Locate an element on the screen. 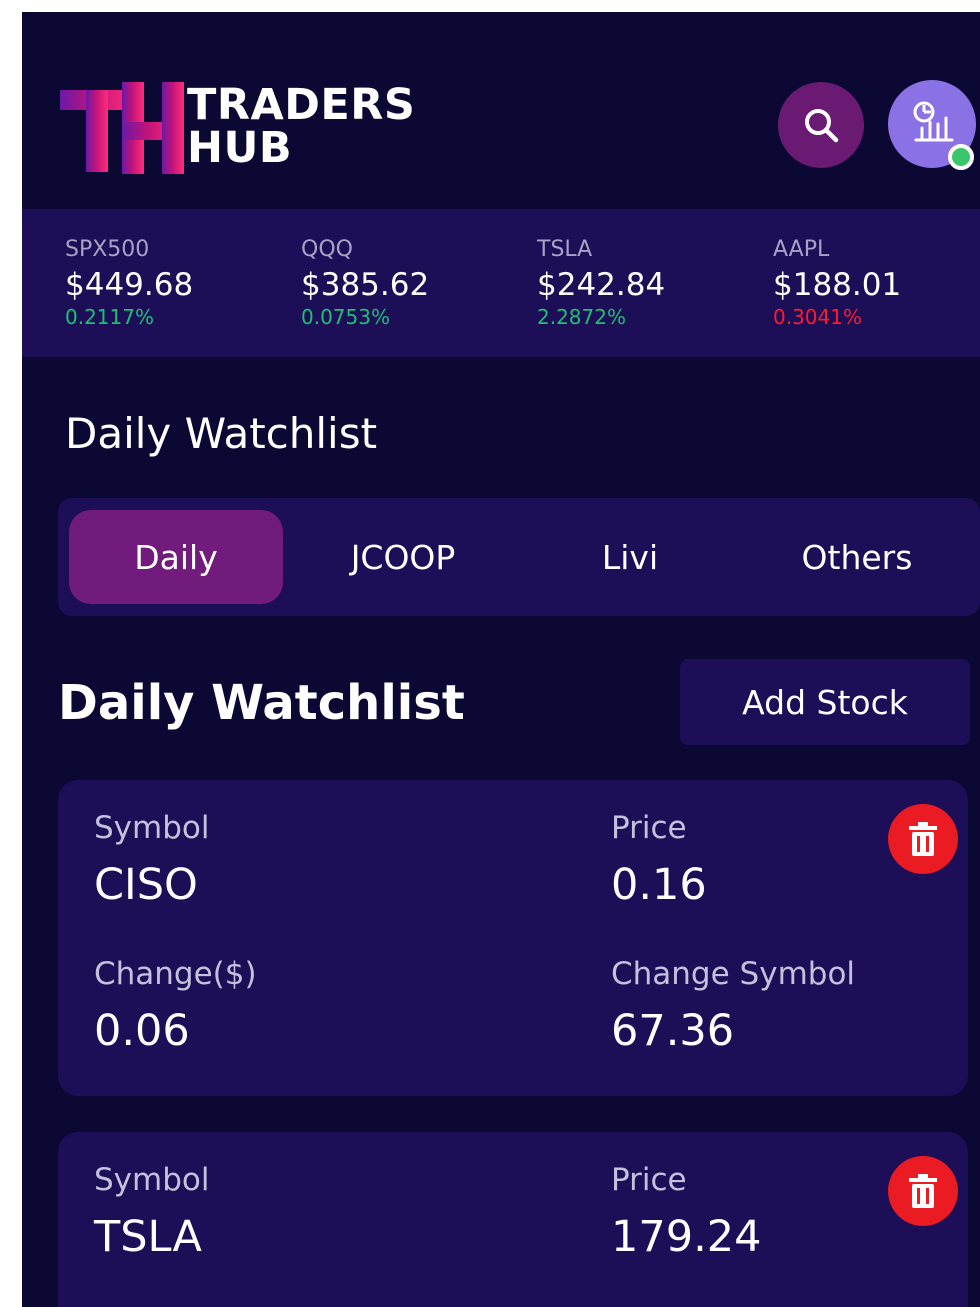 The image size is (980, 1307). ticker-symbol: AAPL is located at coordinates (801, 249).